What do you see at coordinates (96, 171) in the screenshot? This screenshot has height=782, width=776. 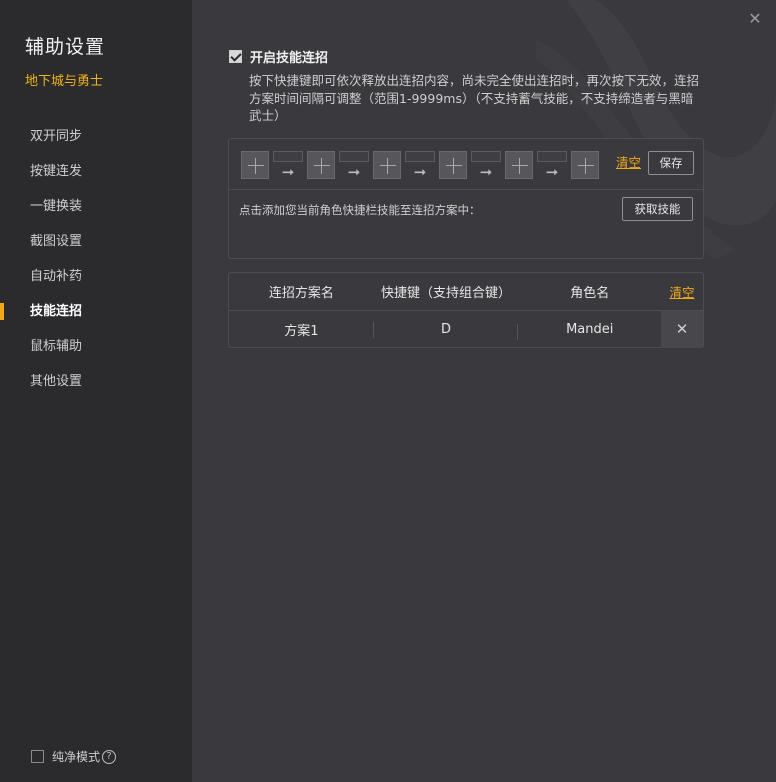 I see `sidebar-item-key-repeat: 按键连发` at bounding box center [96, 171].